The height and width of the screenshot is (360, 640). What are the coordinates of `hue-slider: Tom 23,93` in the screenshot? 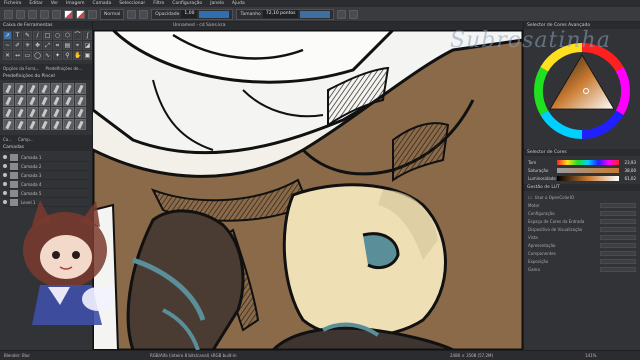 It's located at (582, 162).